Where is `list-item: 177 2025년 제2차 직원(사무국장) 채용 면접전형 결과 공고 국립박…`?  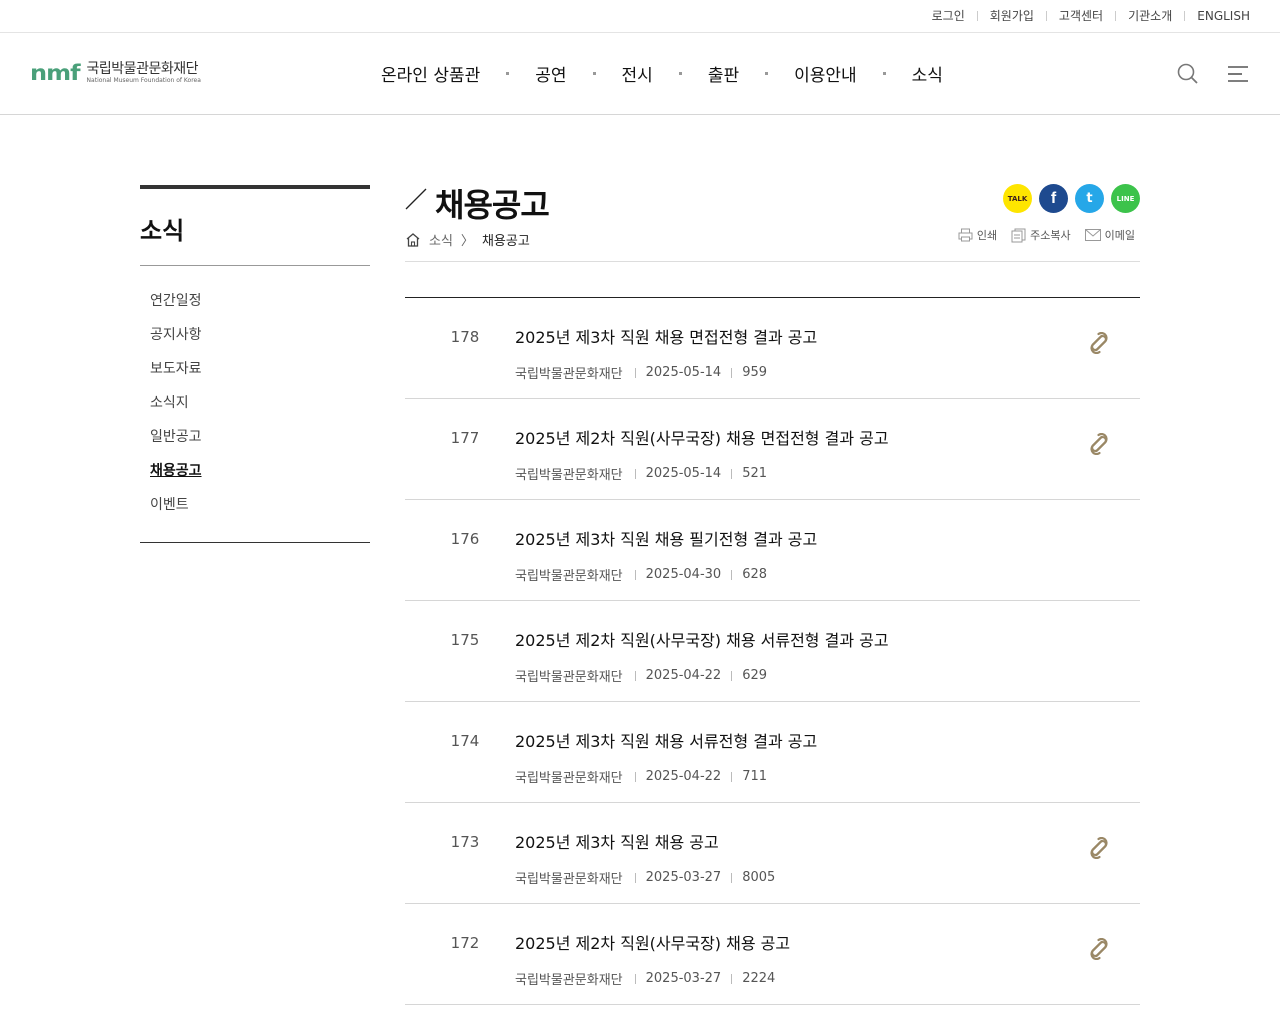
list-item: 177 2025년 제2차 직원(사무국장) 채용 면접전형 결과 공고 국립박… is located at coordinates (772, 449).